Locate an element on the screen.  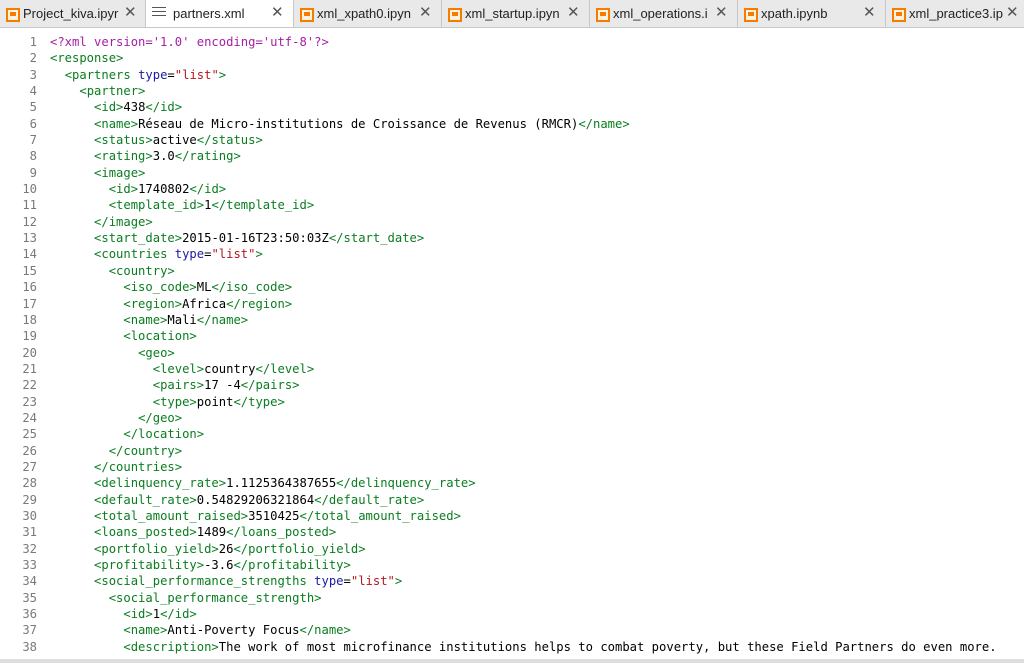
code-line: 35 <social_performance_strength> is located at coordinates (512, 598).